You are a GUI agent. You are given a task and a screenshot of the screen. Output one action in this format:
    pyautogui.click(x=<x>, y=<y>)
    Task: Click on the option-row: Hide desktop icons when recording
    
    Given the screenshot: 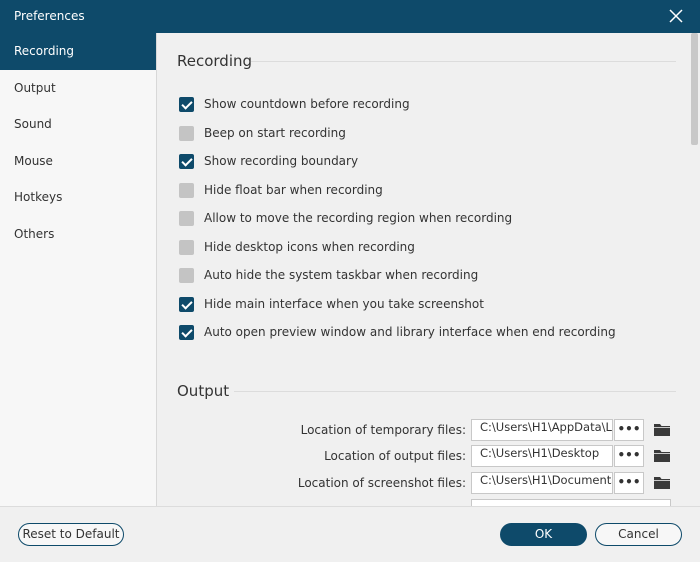 What is the action you would take?
    pyautogui.click(x=297, y=247)
    